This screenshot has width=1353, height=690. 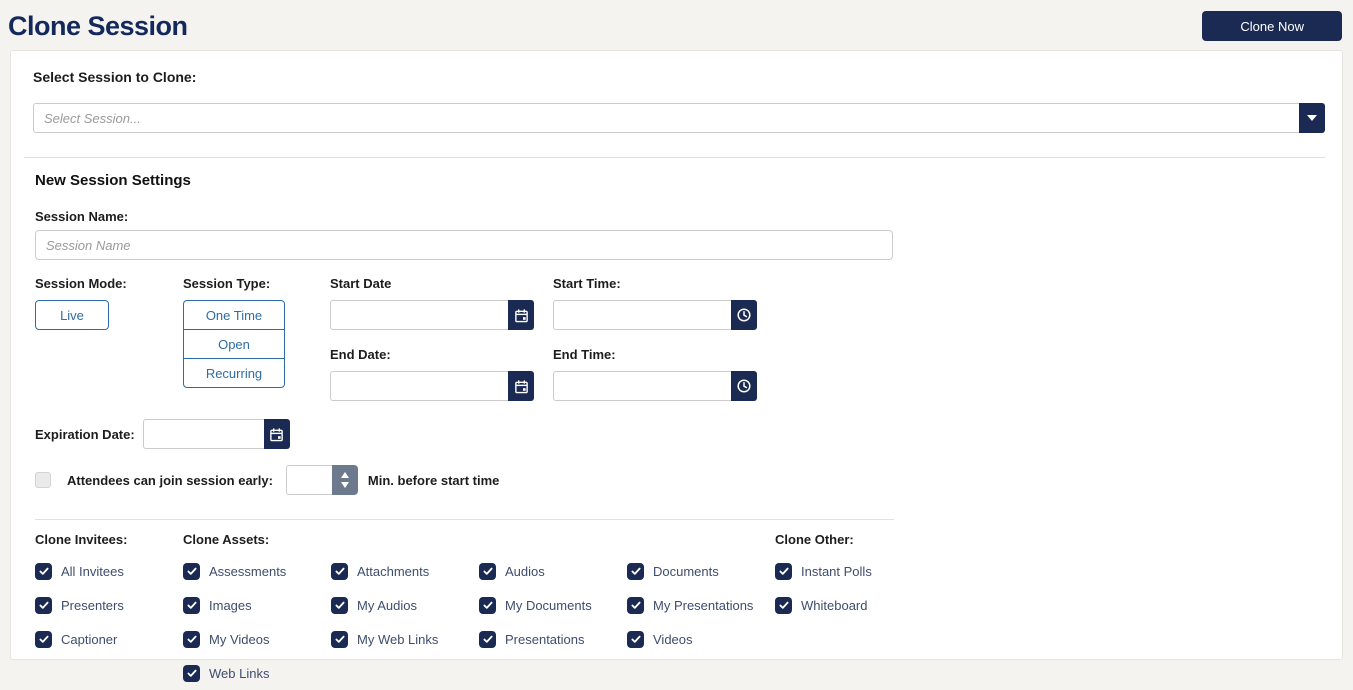 What do you see at coordinates (433, 480) in the screenshot?
I see `minutes-suffix-label: Min. before start time` at bounding box center [433, 480].